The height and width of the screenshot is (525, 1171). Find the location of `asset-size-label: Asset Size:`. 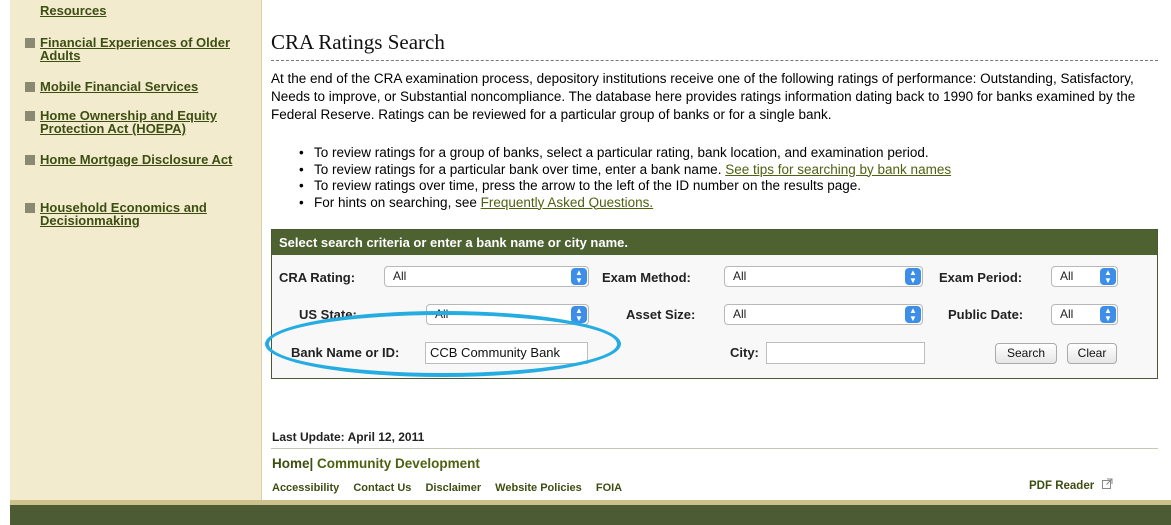

asset-size-label: Asset Size: is located at coordinates (661, 314).